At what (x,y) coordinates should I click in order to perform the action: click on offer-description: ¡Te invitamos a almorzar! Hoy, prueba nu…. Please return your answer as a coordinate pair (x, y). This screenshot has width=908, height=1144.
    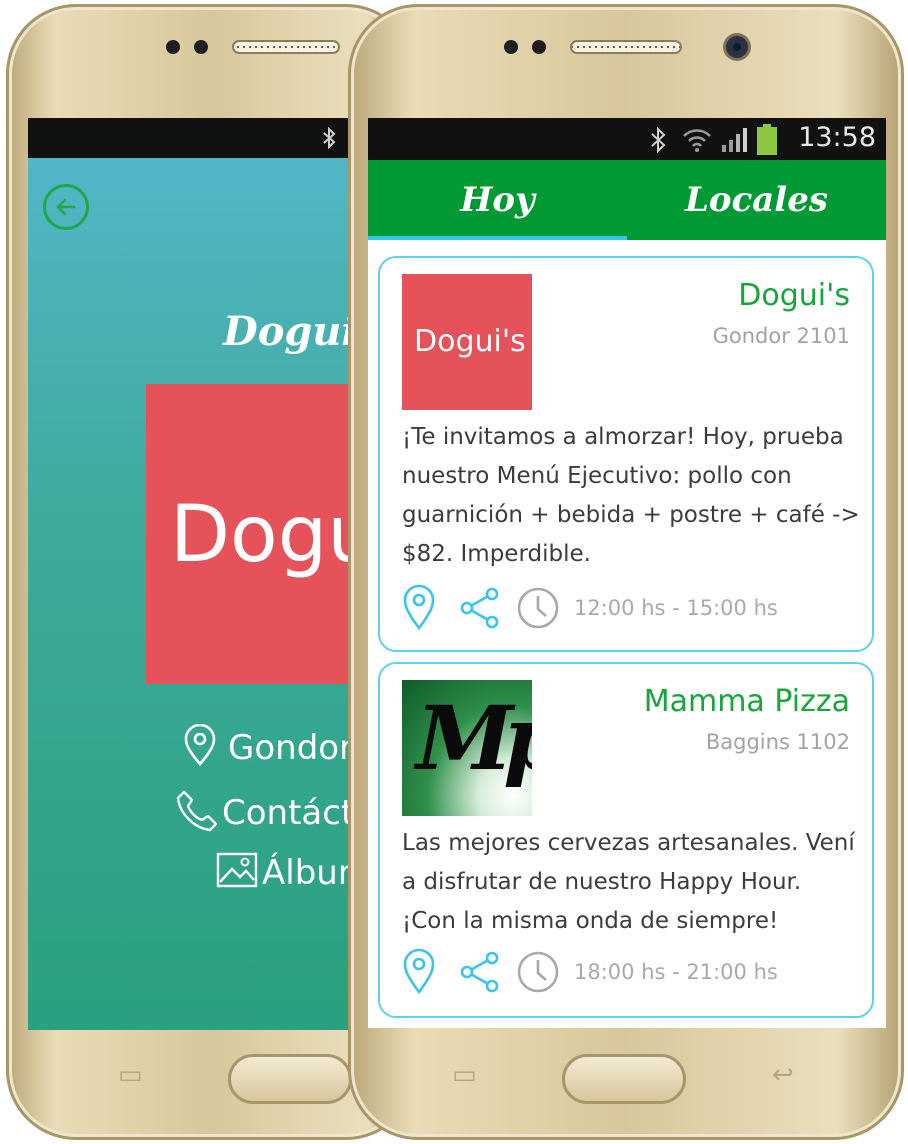
    Looking at the image, I should click on (631, 495).